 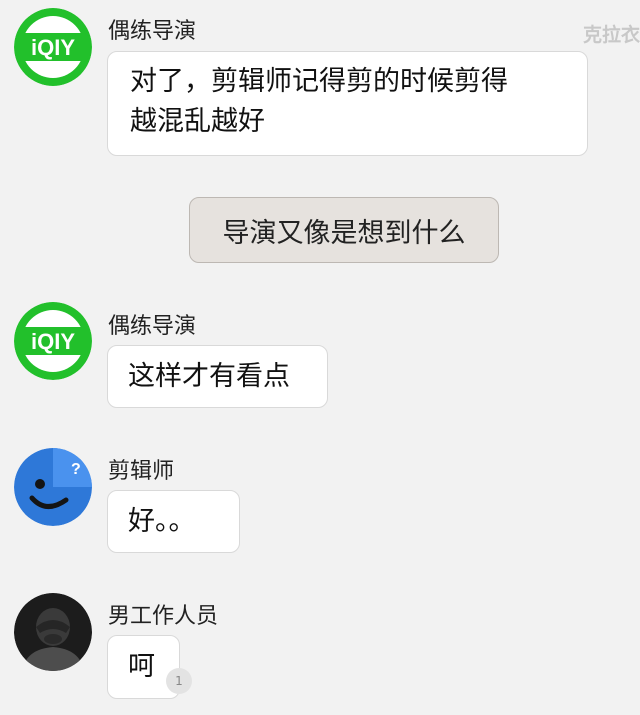 What do you see at coordinates (179, 681) in the screenshot?
I see `unread-count-badge: 1` at bounding box center [179, 681].